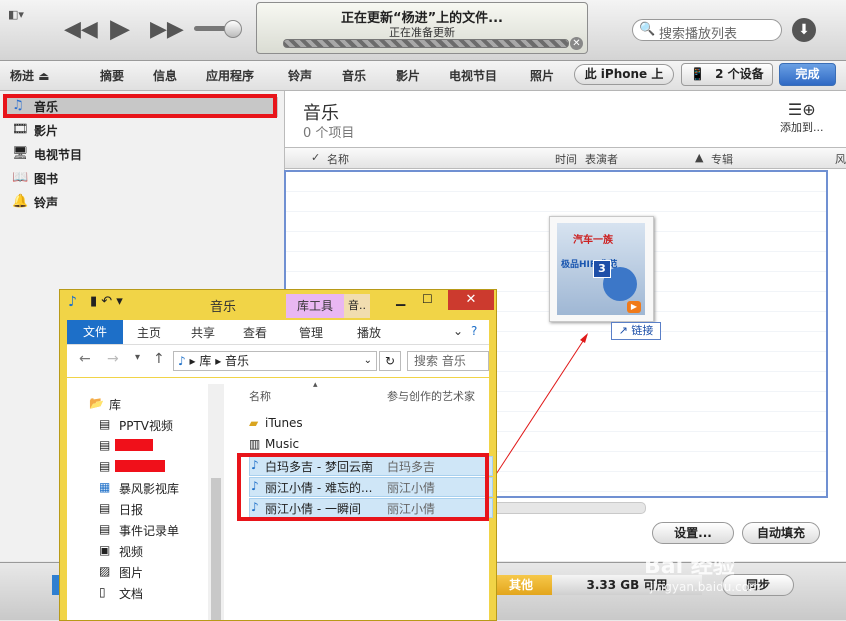  What do you see at coordinates (237, 361) in the screenshot?
I see `breadcrumb-music: 音乐` at bounding box center [237, 361].